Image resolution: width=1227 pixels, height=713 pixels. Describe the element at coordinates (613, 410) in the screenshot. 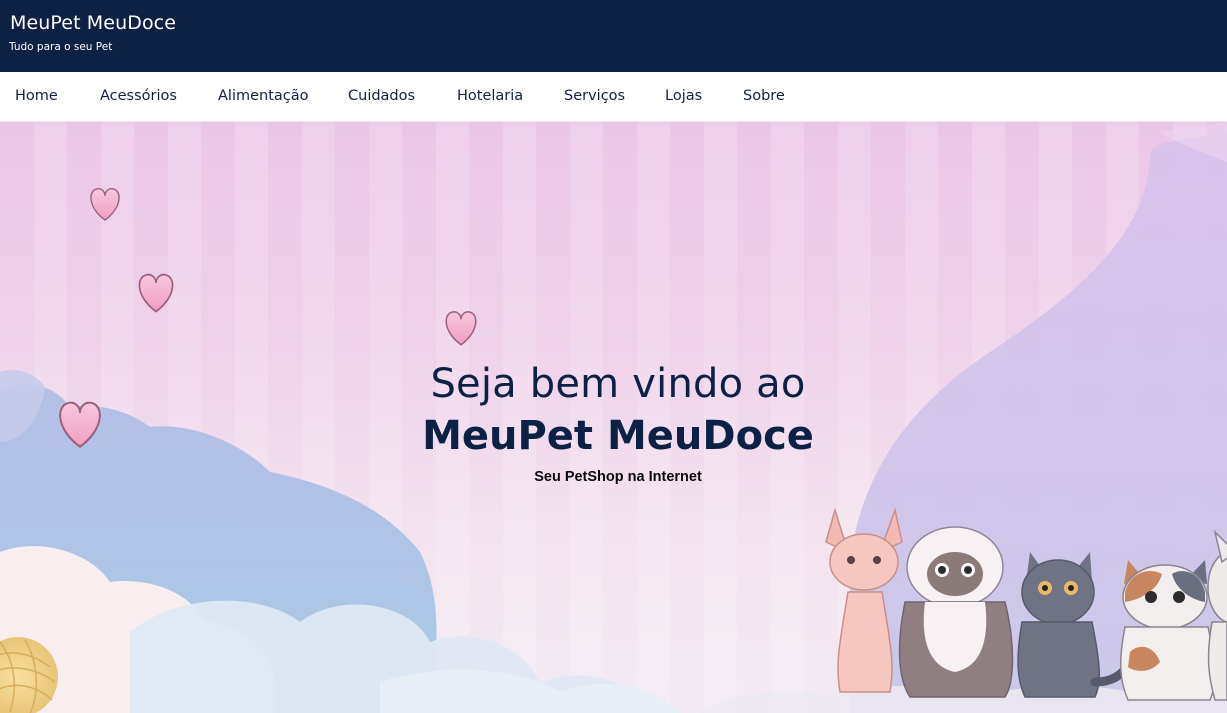

I see `hero-heading: Seja bem vindo ao MeuPet MeuDoce` at that location.